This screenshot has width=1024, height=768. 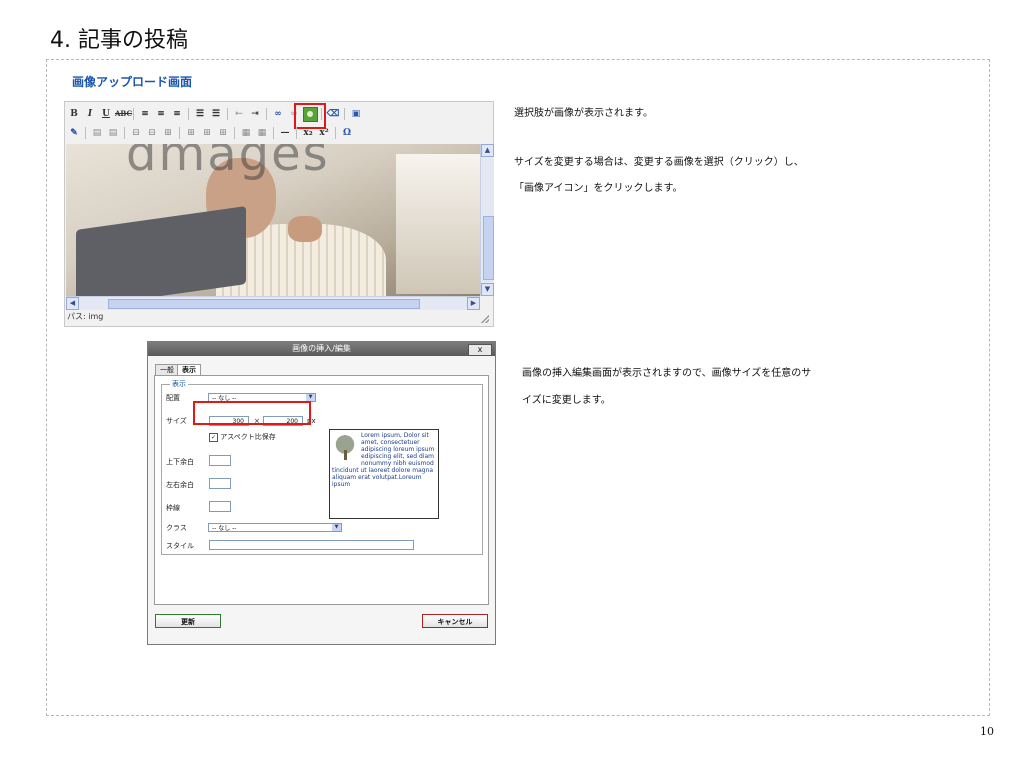 I want to click on scroll-right-icon: ▶, so click(x=473, y=303).